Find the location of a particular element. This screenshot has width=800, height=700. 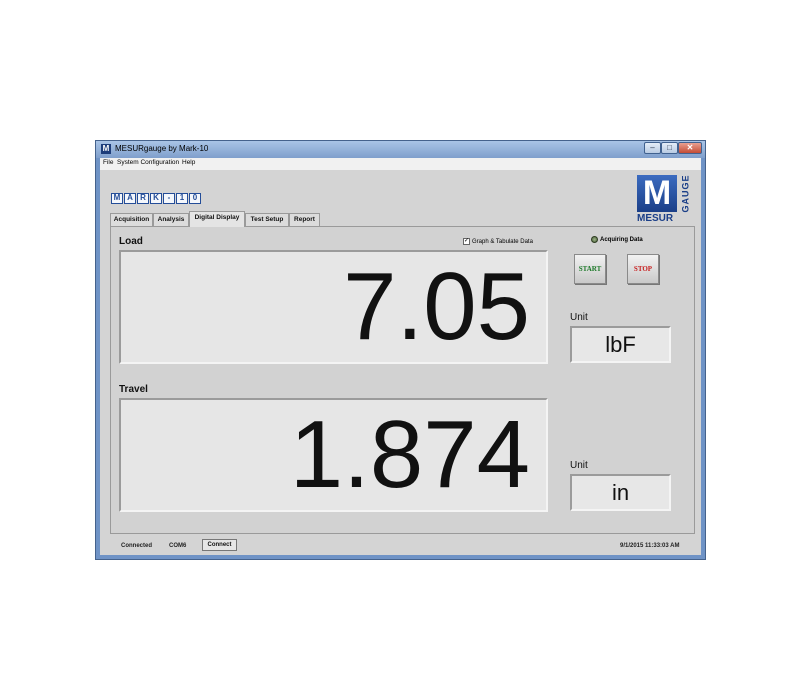

mesur-logo-m: M is located at coordinates (657, 193).